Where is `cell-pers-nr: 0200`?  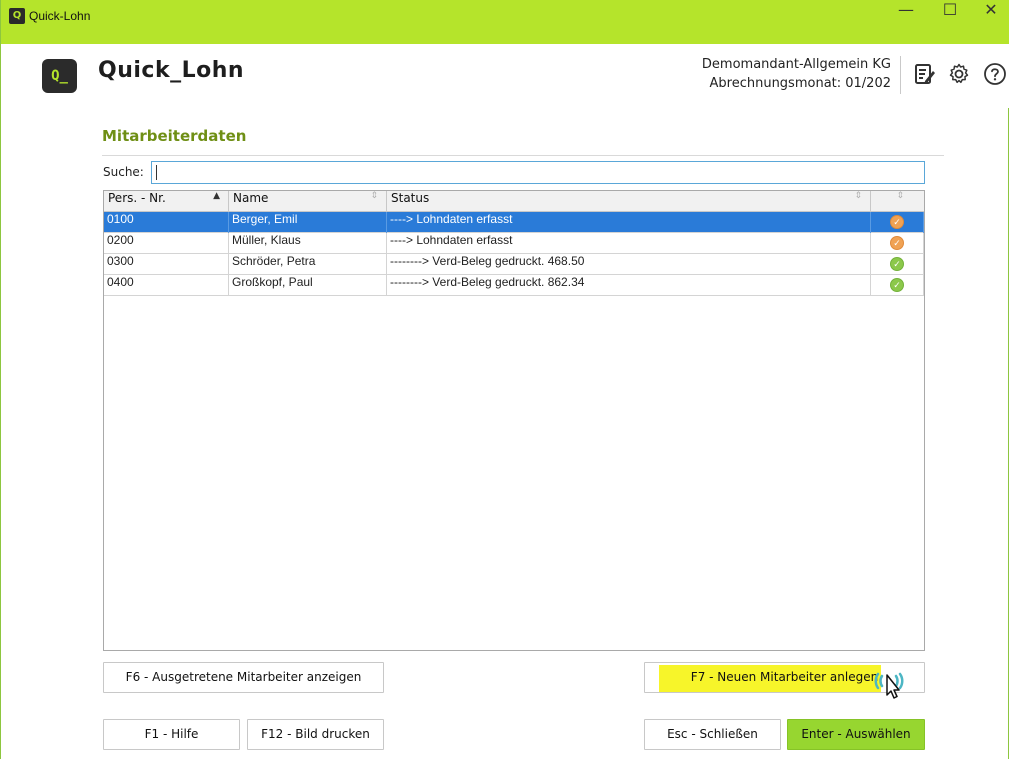
cell-pers-nr: 0200 is located at coordinates (166, 243).